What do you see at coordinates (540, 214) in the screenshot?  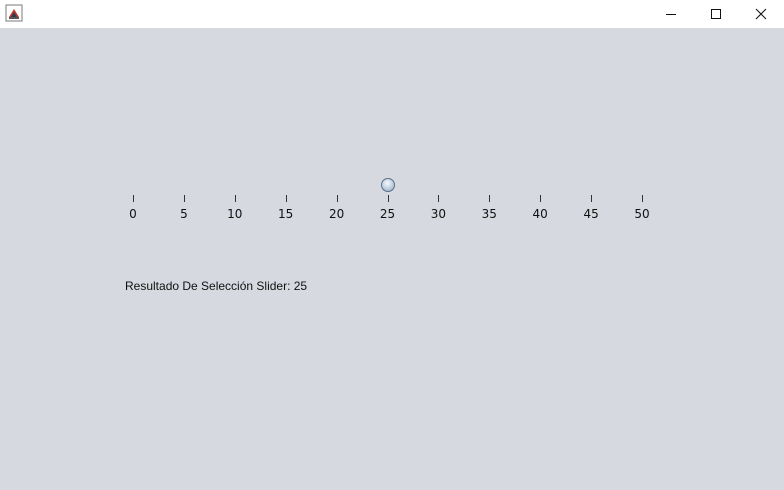 I see `slider-tick-label: 40` at bounding box center [540, 214].